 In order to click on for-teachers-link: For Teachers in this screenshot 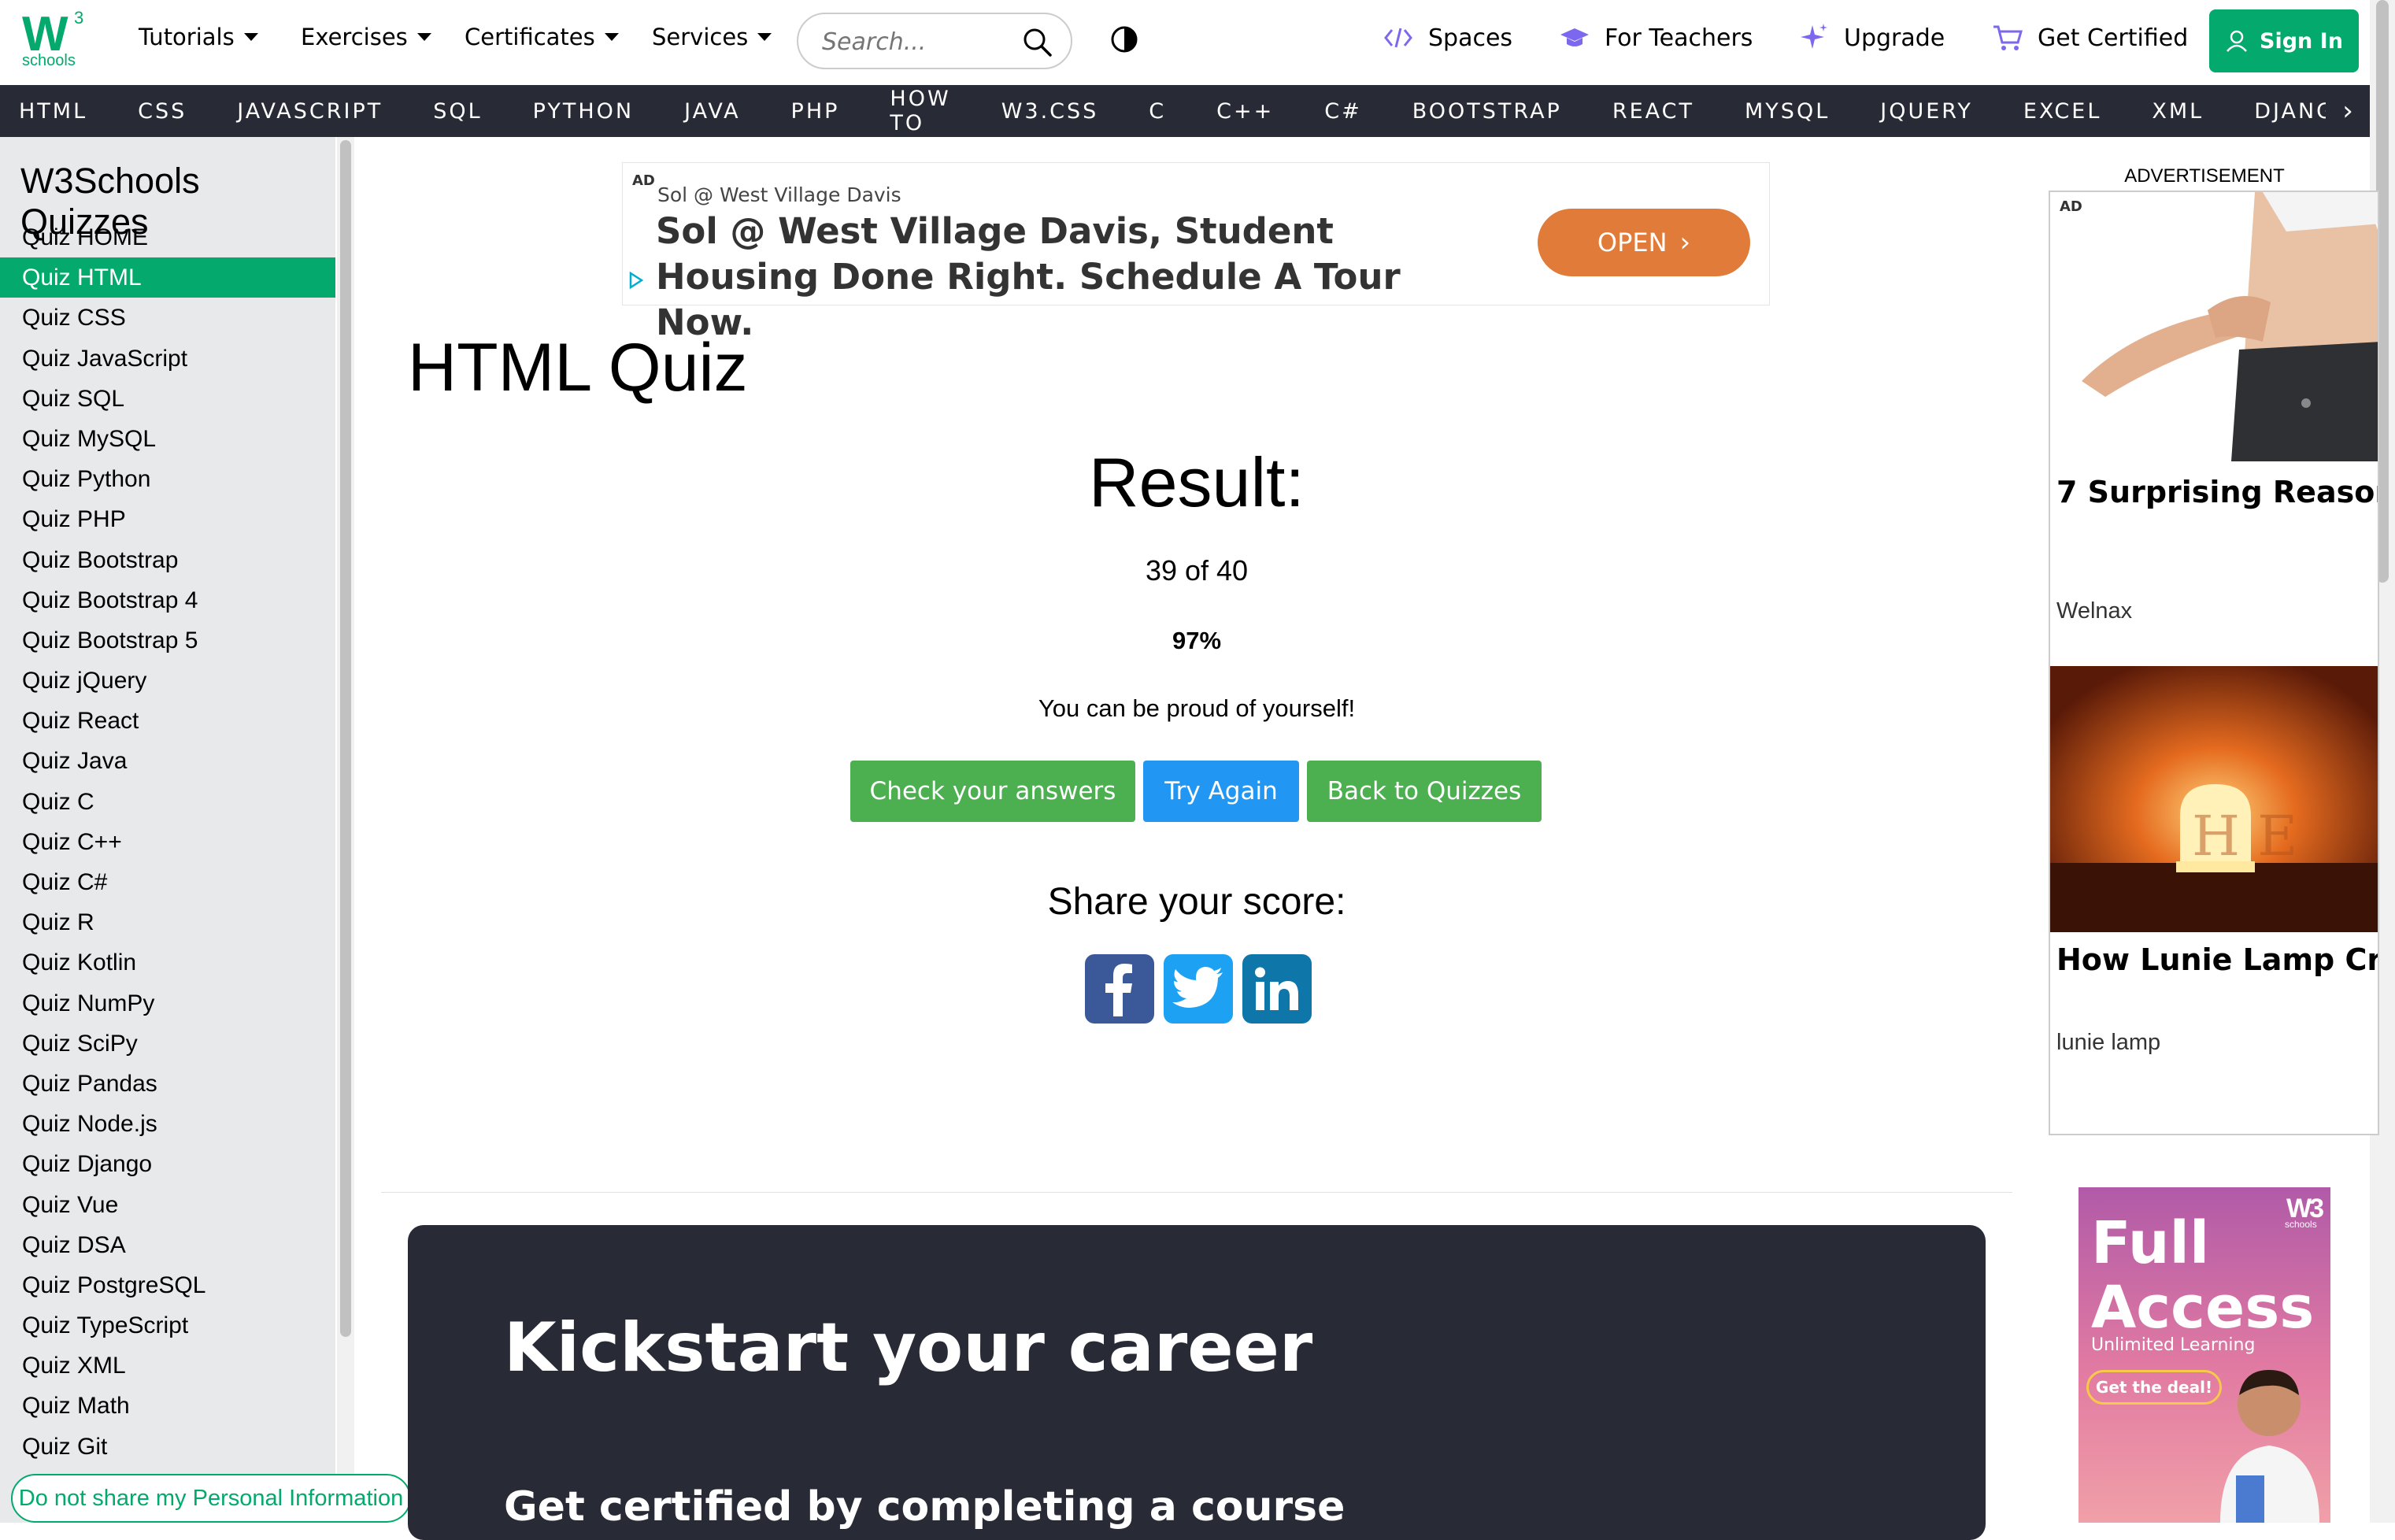, I will do `click(1656, 38)`.